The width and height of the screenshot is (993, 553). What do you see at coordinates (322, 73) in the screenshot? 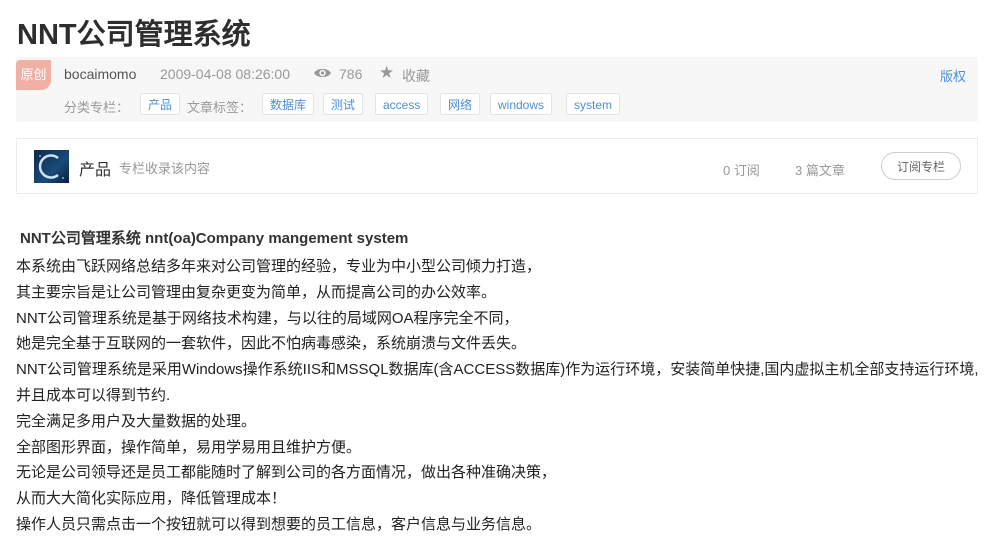
I see `eye-icon` at bounding box center [322, 73].